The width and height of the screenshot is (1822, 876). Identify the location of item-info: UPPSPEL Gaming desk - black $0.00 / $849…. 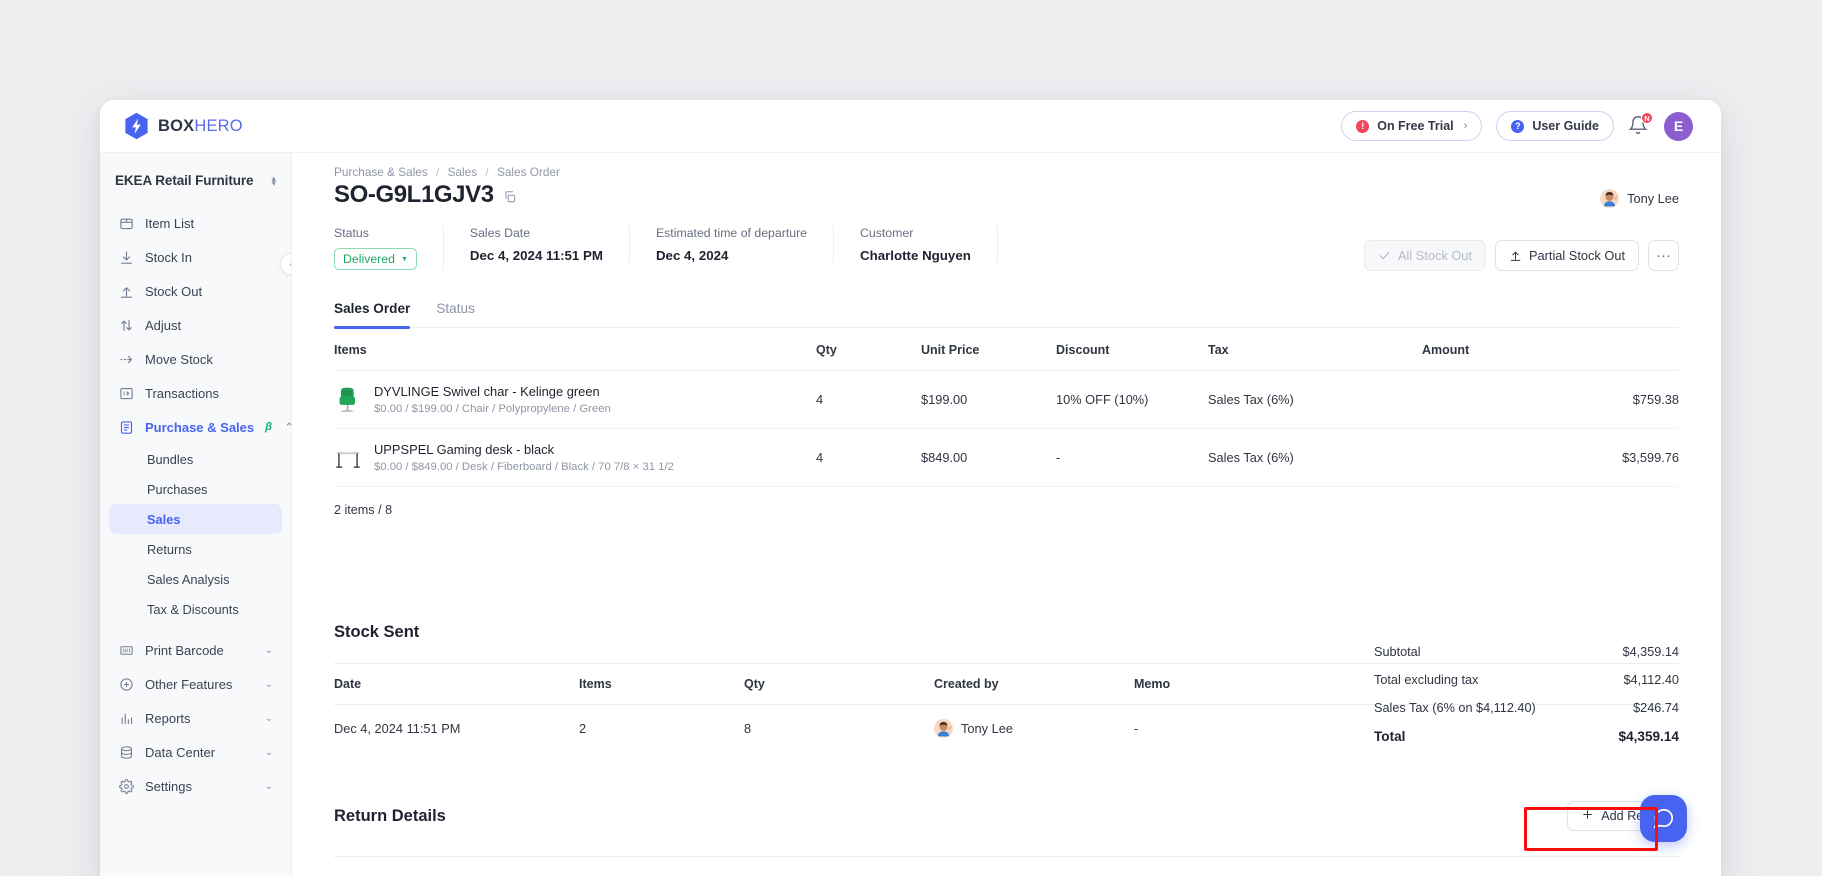
(524, 457).